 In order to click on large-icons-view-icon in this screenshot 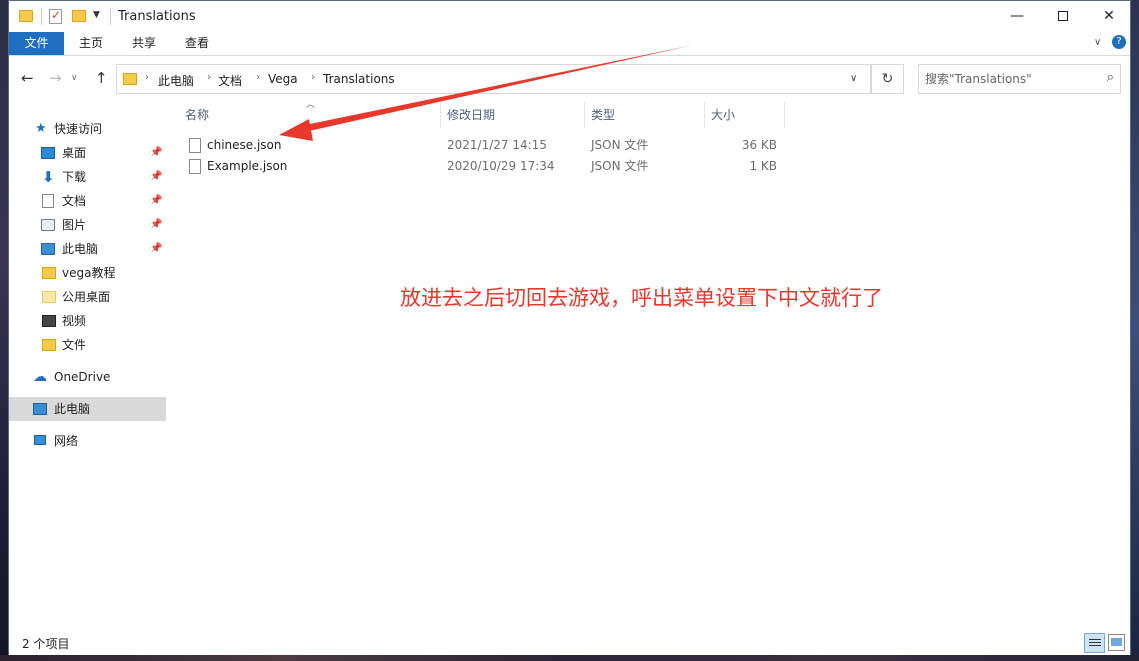, I will do `click(1116, 642)`.